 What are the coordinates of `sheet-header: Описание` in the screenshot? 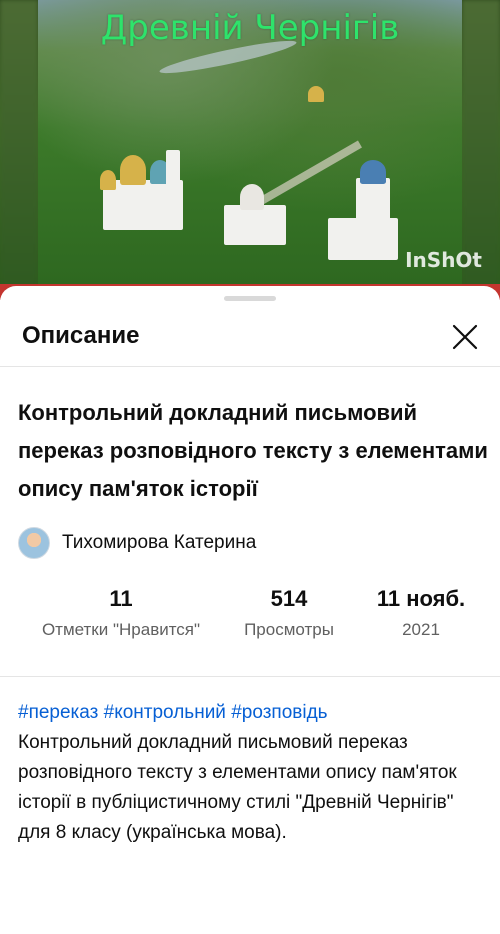 It's located at (250, 336).